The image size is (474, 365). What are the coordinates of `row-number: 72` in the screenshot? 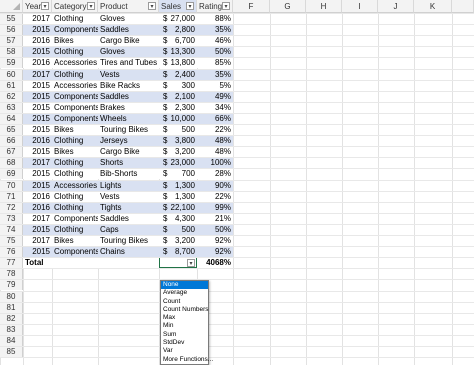 It's located at (11, 207).